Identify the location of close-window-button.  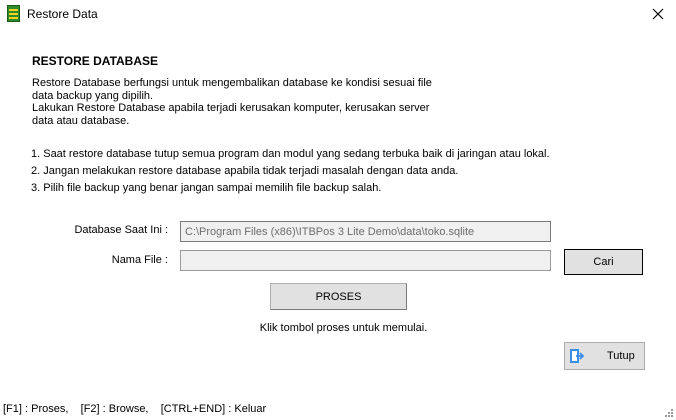
(658, 14).